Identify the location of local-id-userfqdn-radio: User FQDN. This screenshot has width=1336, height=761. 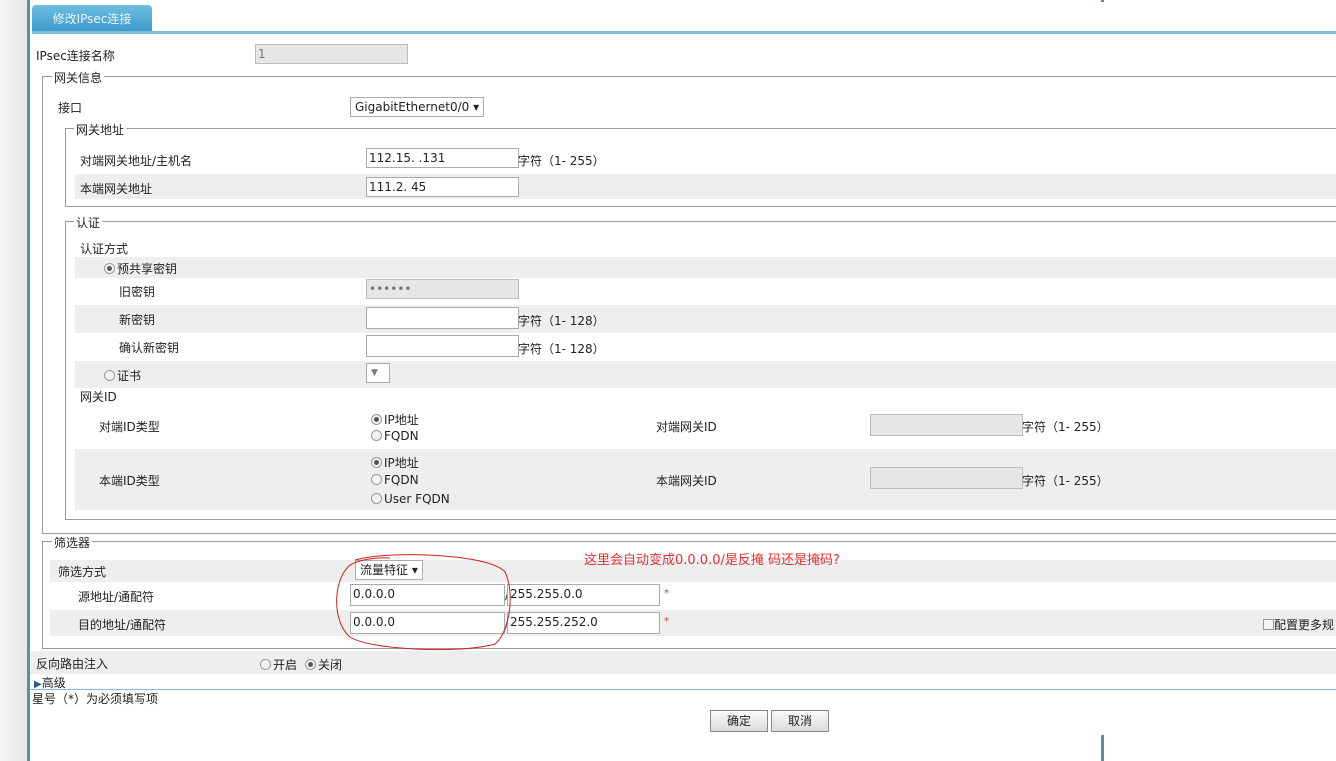
(410, 499).